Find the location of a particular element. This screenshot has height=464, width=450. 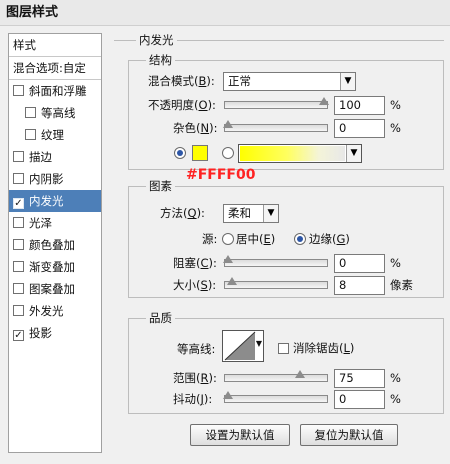

antialias-label: 消除锯齿(L) is located at coordinates (324, 348).